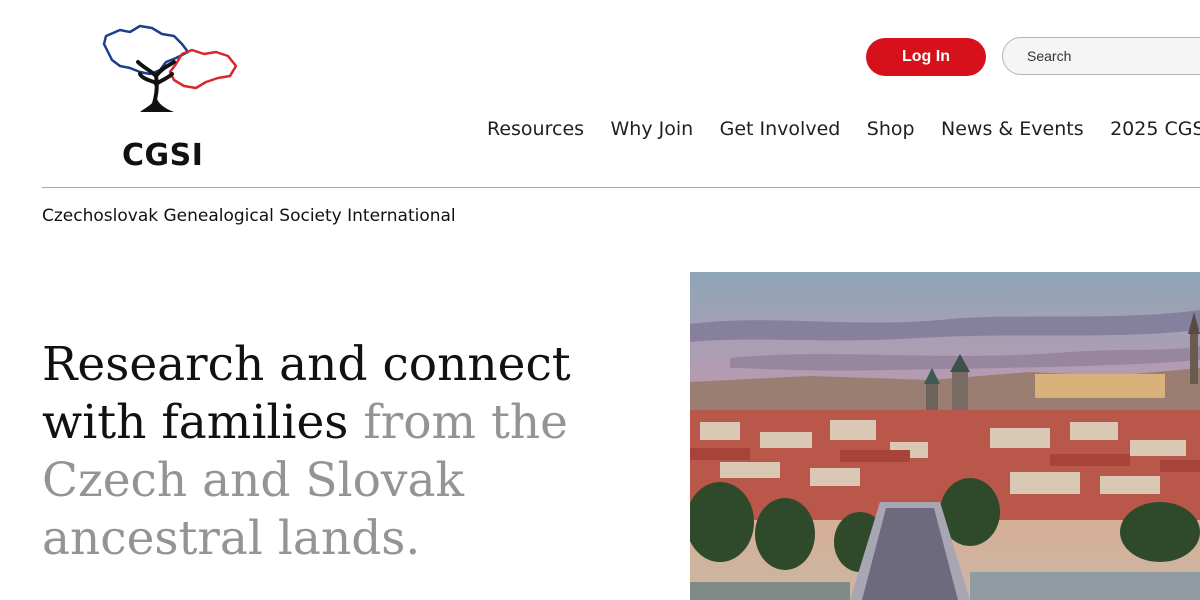 The image size is (1200, 600). Describe the element at coordinates (170, 68) in the screenshot. I see `map-tree-icon` at that location.